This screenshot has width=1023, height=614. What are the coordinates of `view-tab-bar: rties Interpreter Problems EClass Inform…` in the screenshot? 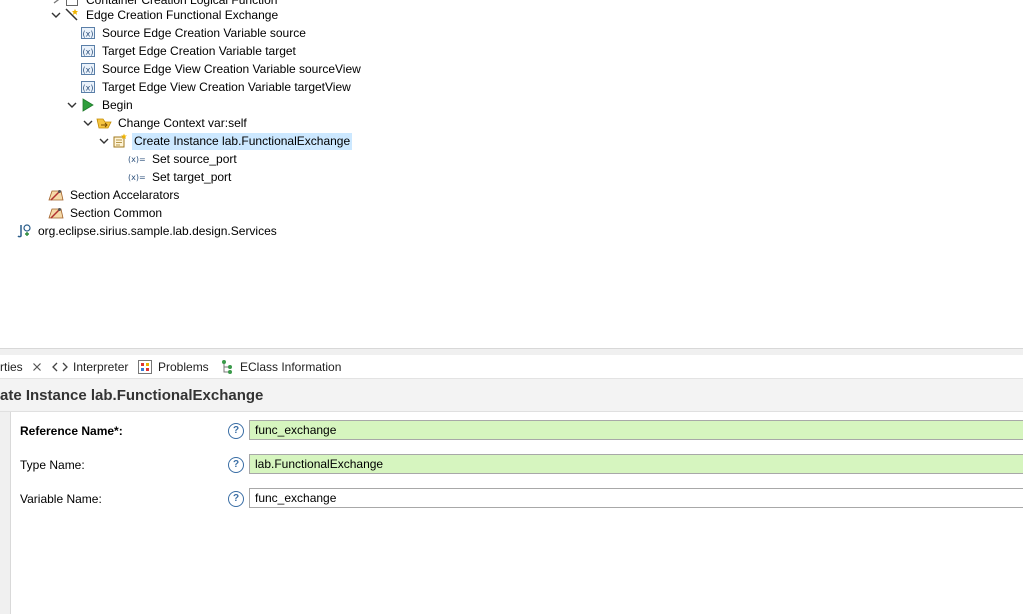 It's located at (511, 367).